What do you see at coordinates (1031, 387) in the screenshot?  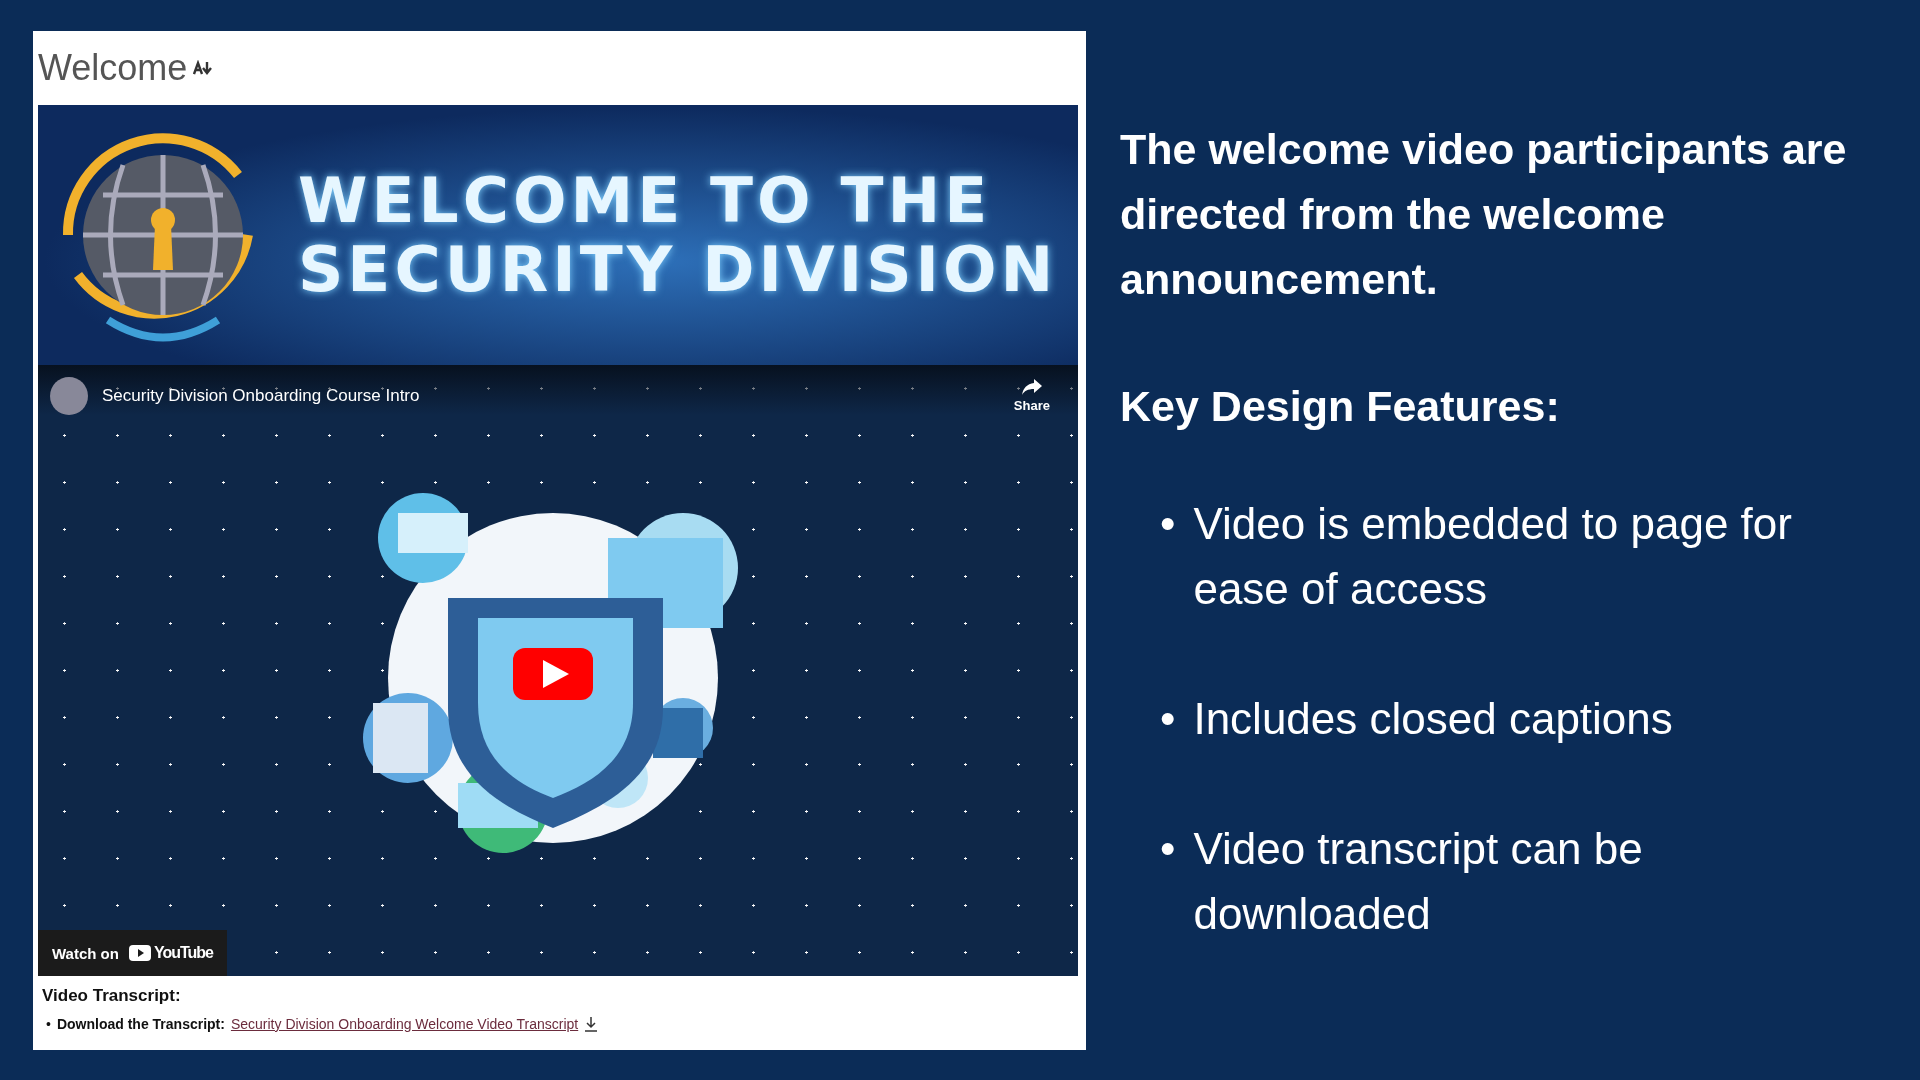 I see `share-arrow-icon` at bounding box center [1031, 387].